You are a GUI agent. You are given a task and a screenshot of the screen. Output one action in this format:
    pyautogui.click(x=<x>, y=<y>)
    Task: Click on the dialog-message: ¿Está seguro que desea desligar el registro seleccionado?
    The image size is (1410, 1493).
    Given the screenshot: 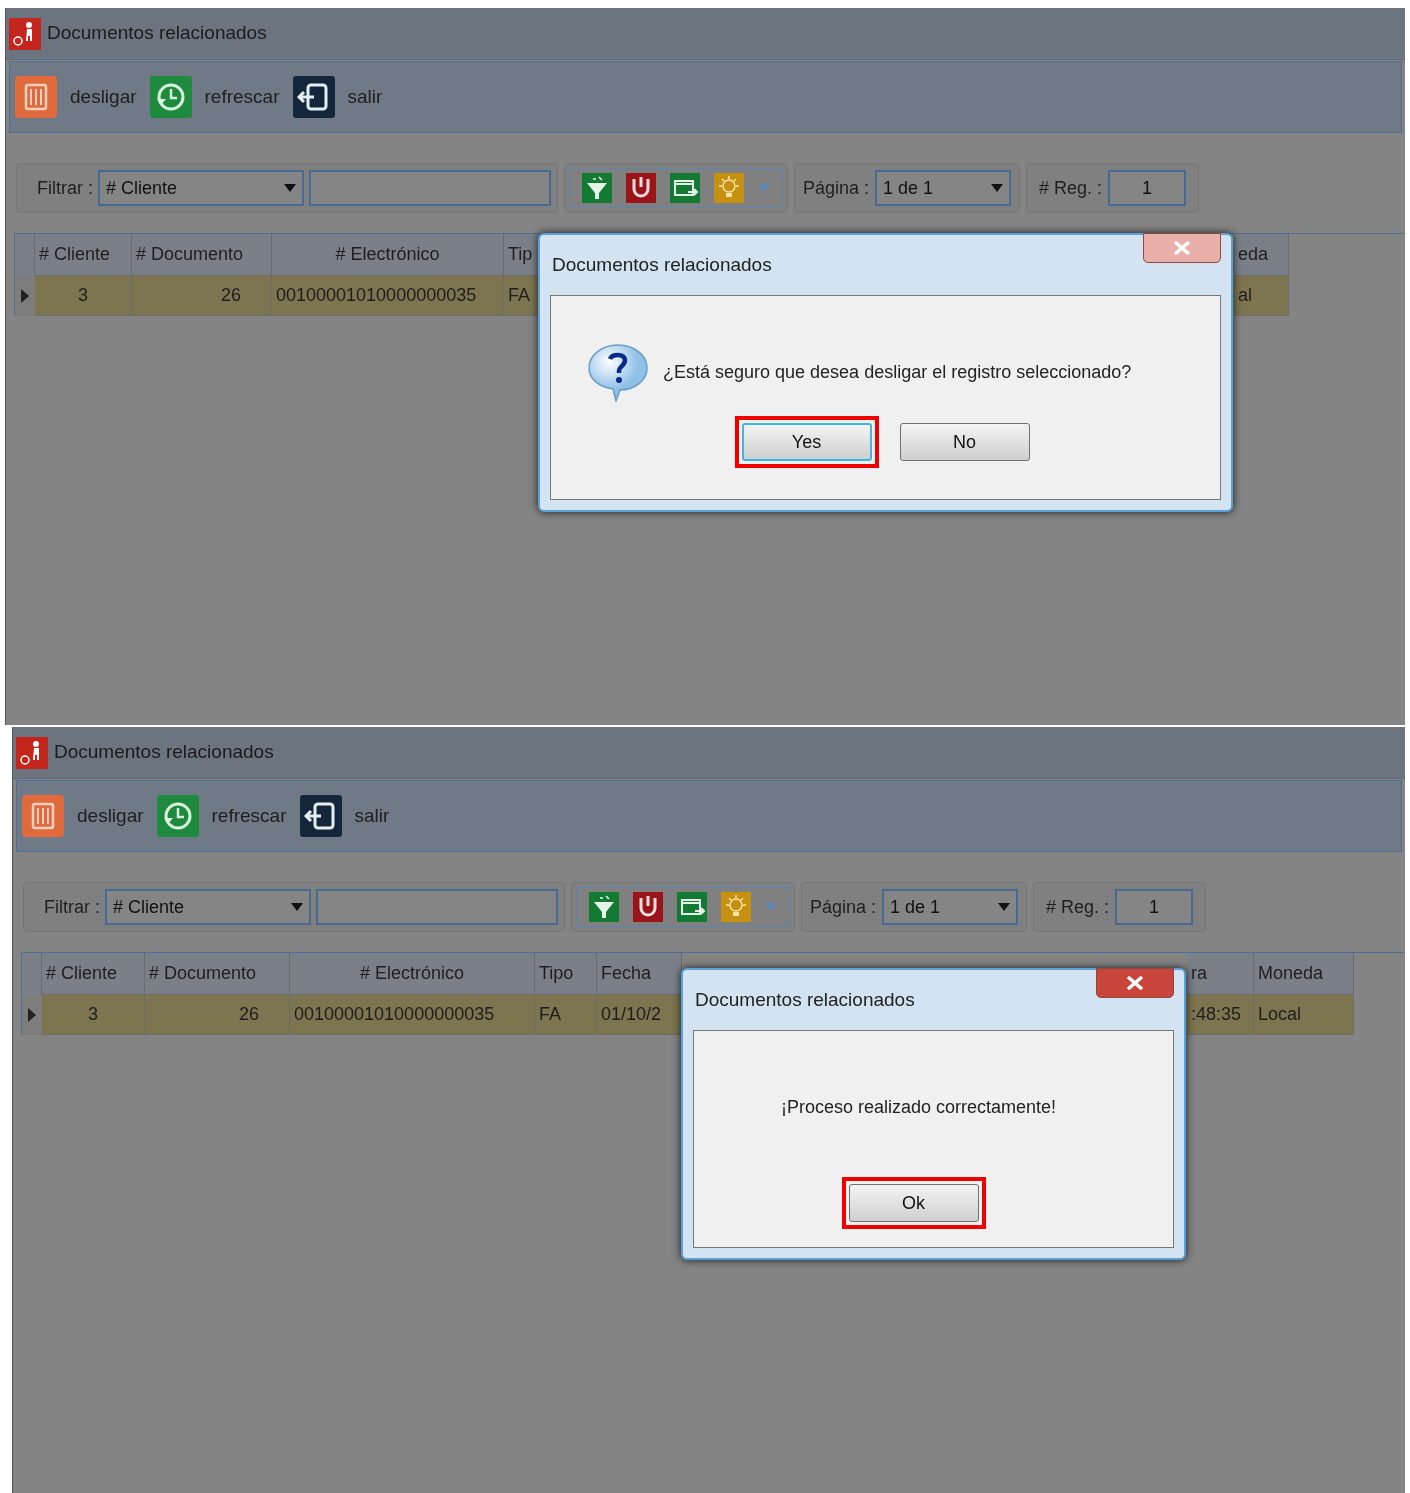 What is the action you would take?
    pyautogui.click(x=897, y=372)
    